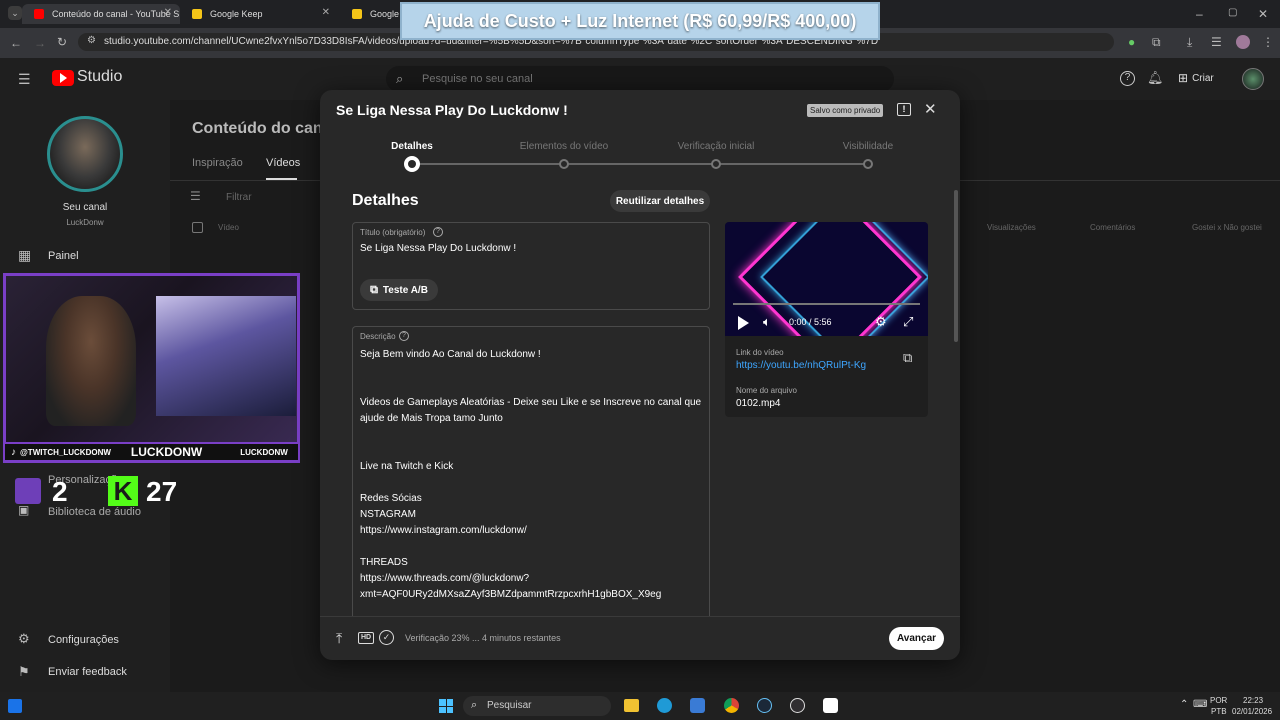 This screenshot has height=720, width=1280. Describe the element at coordinates (63, 256) in the screenshot. I see `sidebar-item-painel: Painel` at that location.